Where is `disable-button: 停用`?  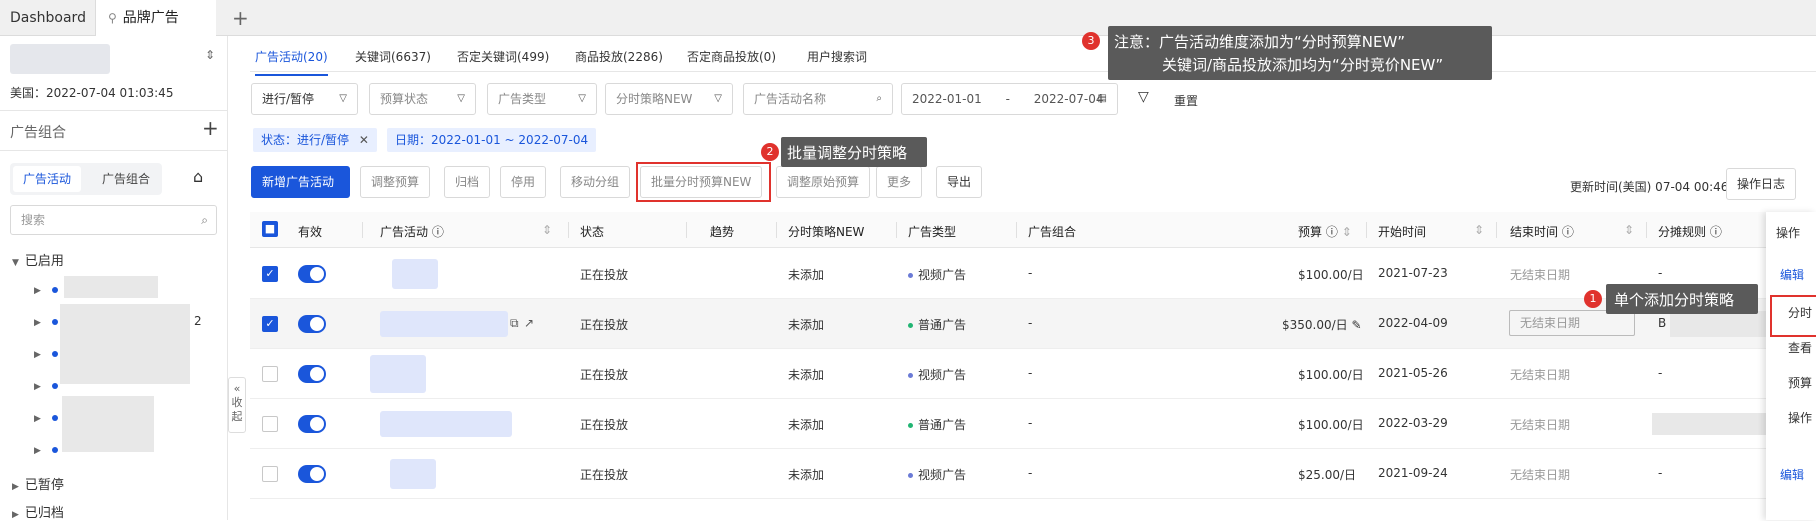
disable-button: 停用 is located at coordinates (523, 182).